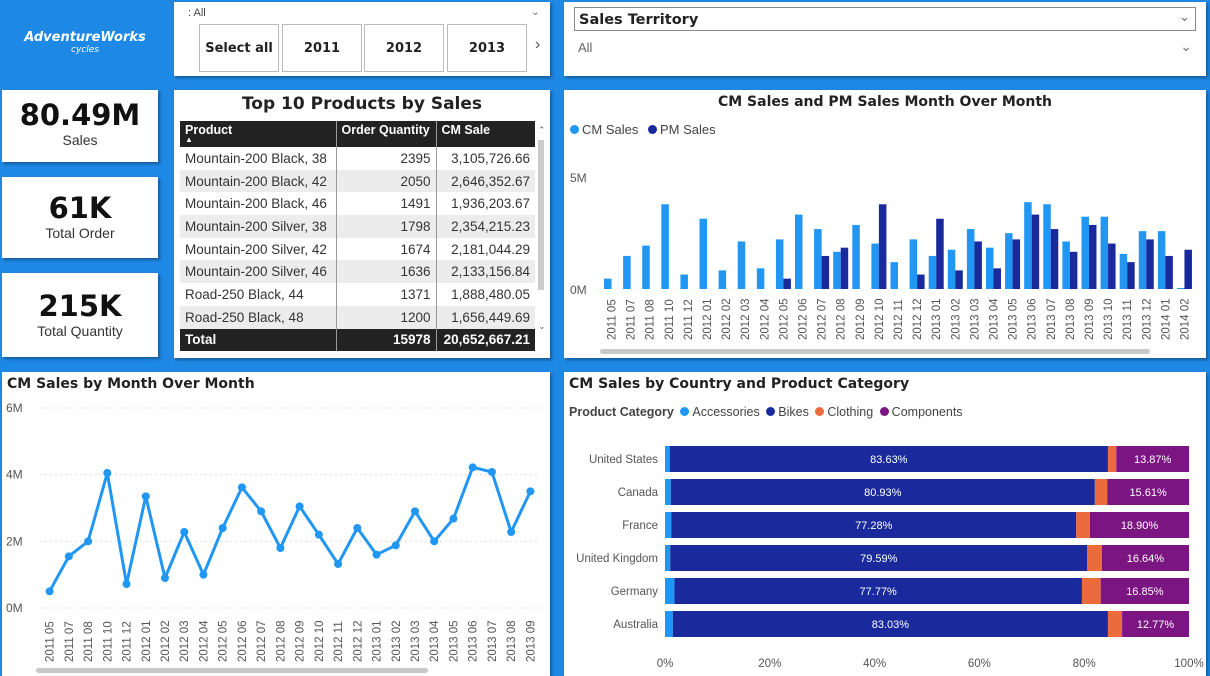 This screenshot has height=676, width=1210. I want to click on product-cell: Mountain-200 Black, 46, so click(256, 204).